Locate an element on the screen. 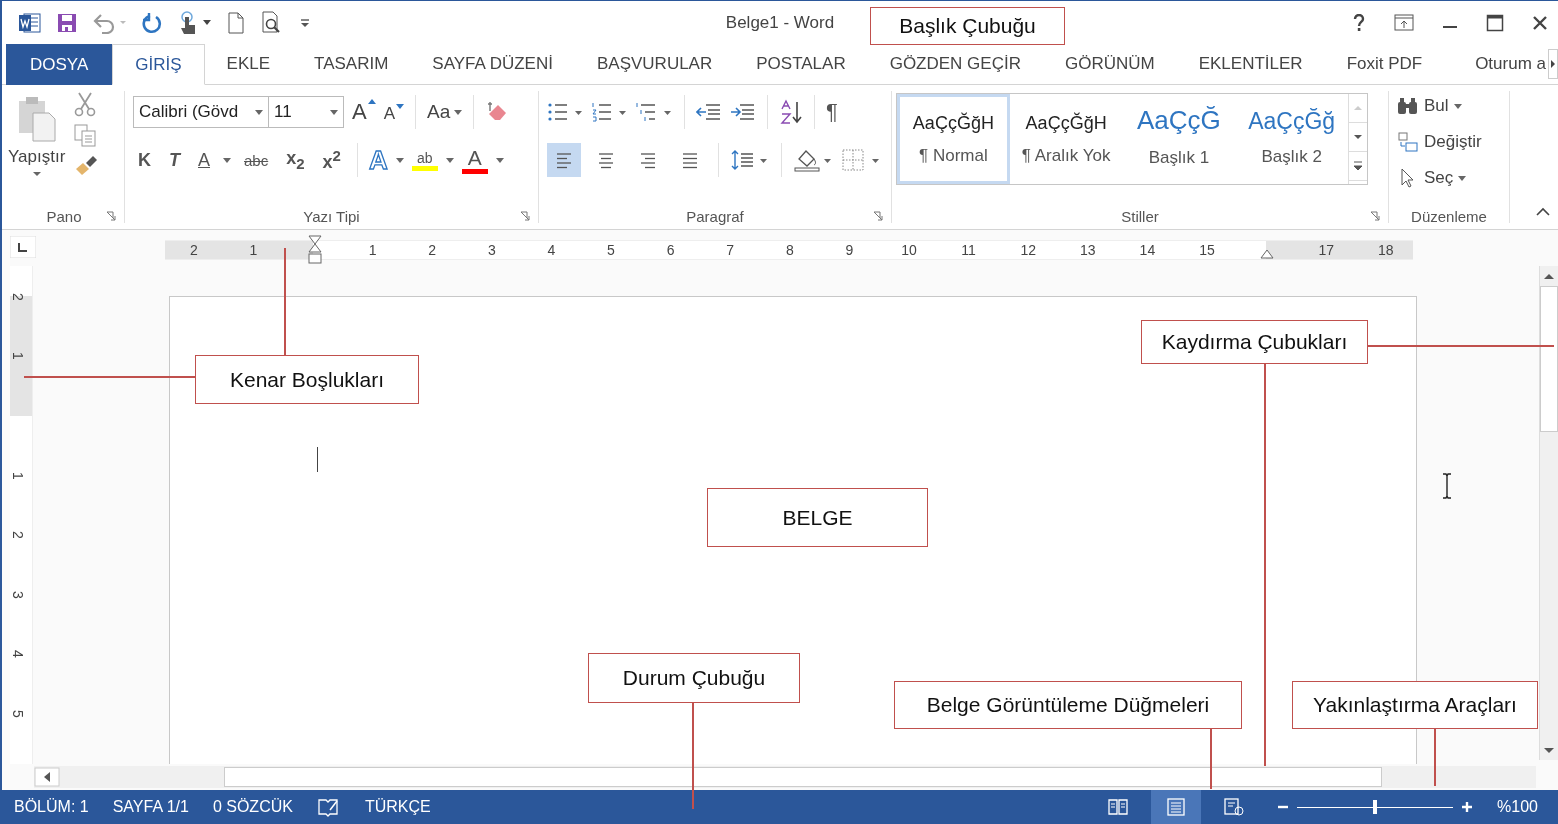 The width and height of the screenshot is (1558, 824). zoom-level: %100 is located at coordinates (1517, 807).